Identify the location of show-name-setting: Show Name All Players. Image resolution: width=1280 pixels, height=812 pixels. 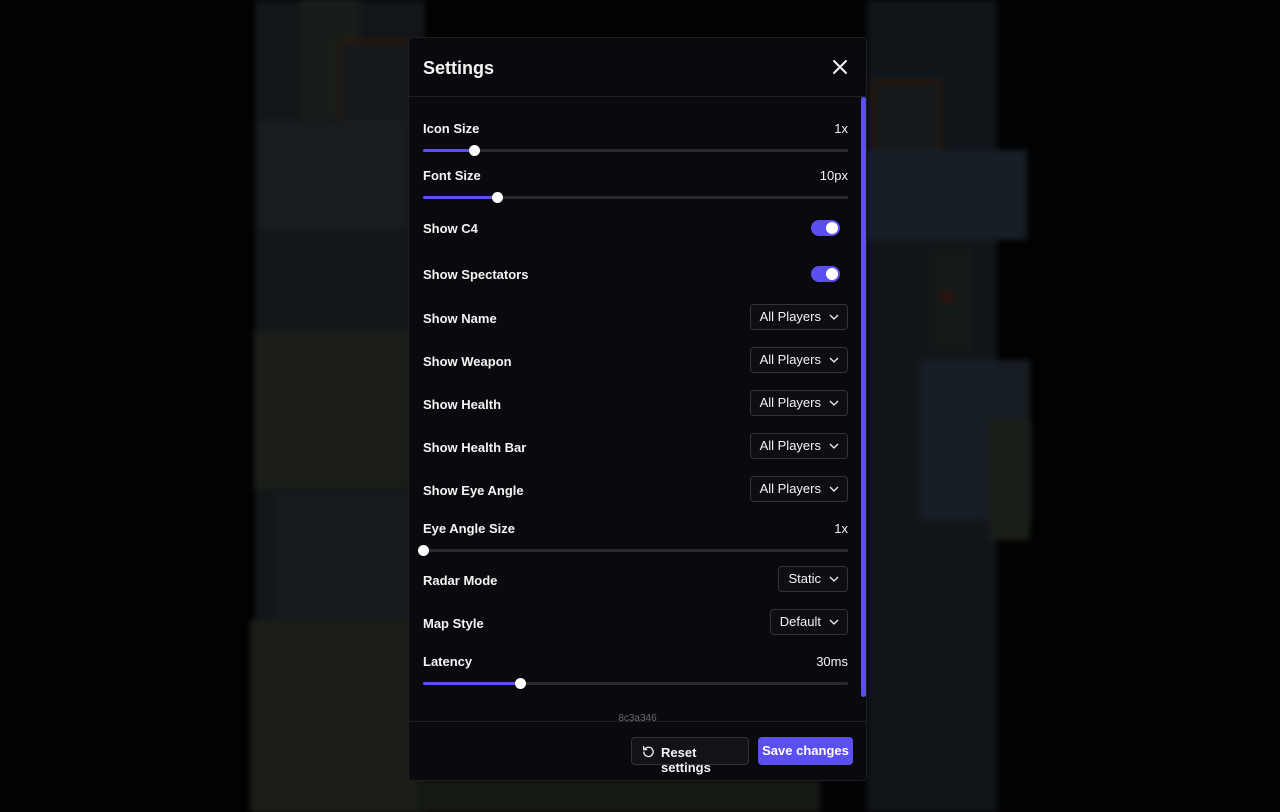
(635, 318).